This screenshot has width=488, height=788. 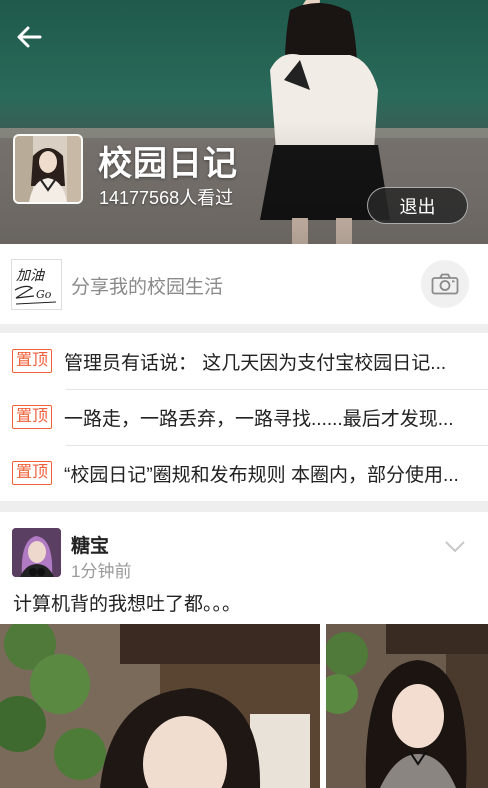 What do you see at coordinates (127, 604) in the screenshot?
I see `post-content: 计算机背的我想吐了都。。。` at bounding box center [127, 604].